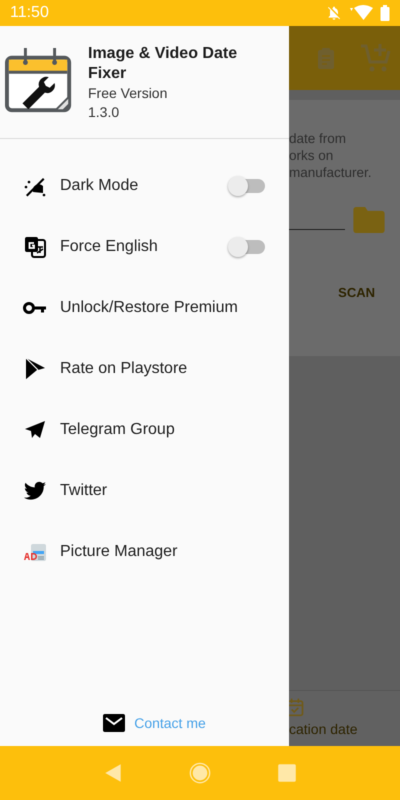  What do you see at coordinates (369, 220) in the screenshot?
I see `folder-icon` at bounding box center [369, 220].